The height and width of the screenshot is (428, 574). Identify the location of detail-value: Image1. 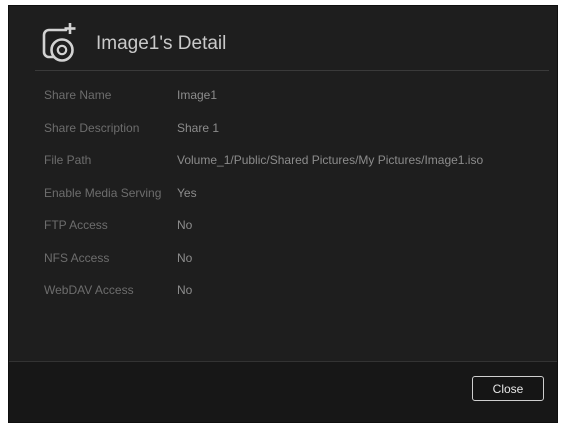
(197, 95).